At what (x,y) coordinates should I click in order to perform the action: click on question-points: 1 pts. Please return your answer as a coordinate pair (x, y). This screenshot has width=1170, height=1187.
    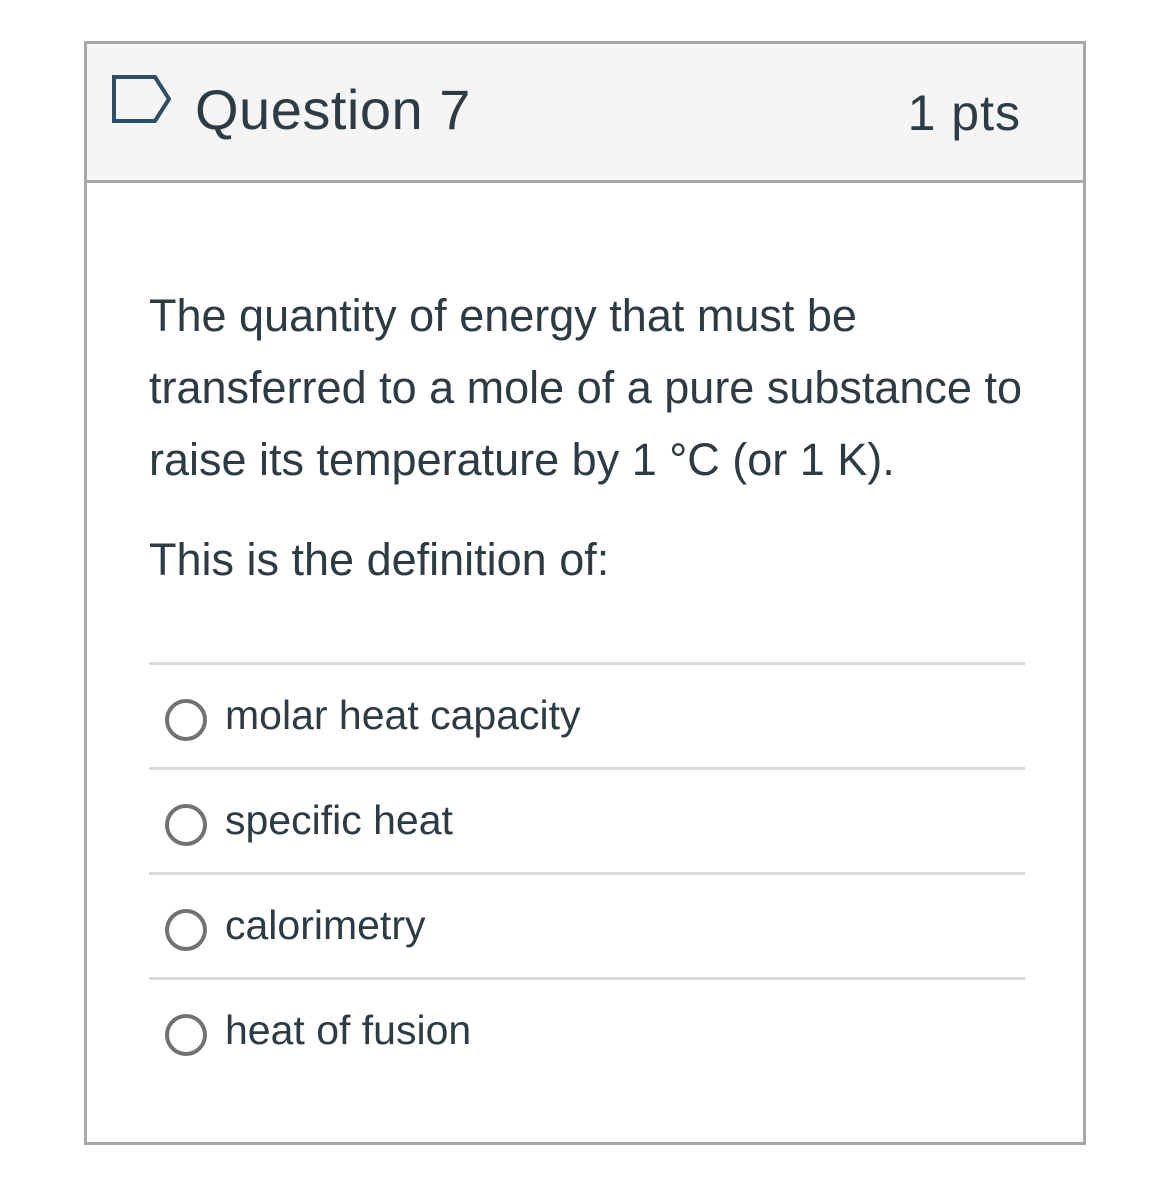
    Looking at the image, I should click on (964, 113).